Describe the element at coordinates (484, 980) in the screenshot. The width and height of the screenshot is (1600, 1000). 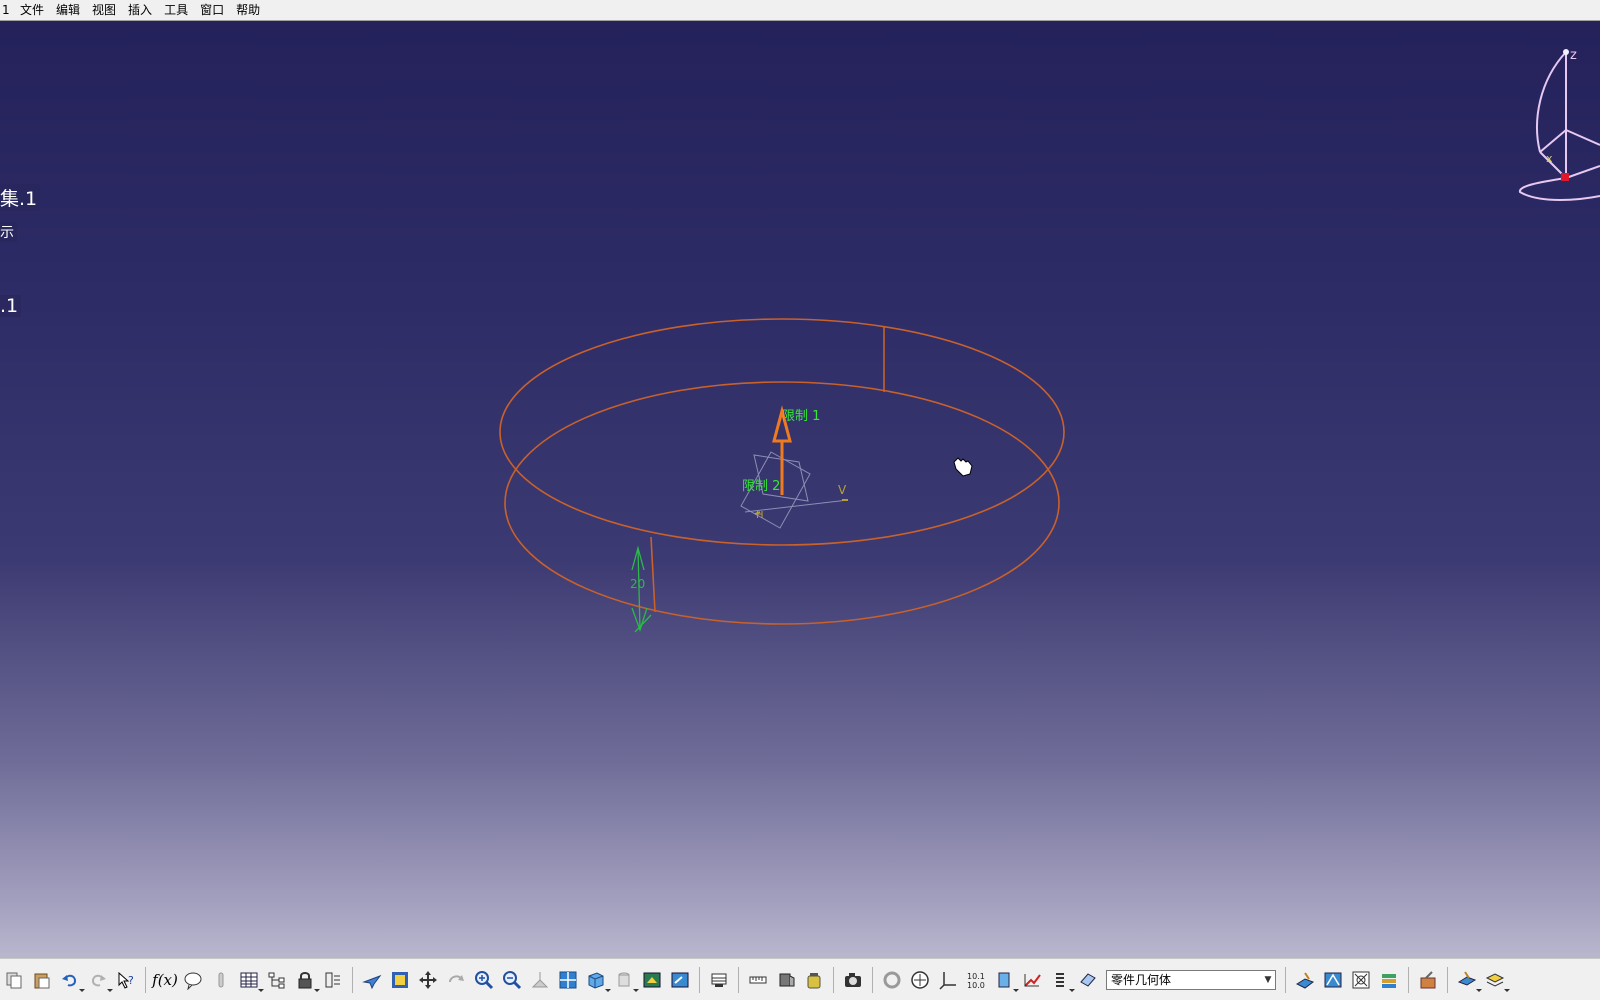
I see `zoom-in-icon` at that location.